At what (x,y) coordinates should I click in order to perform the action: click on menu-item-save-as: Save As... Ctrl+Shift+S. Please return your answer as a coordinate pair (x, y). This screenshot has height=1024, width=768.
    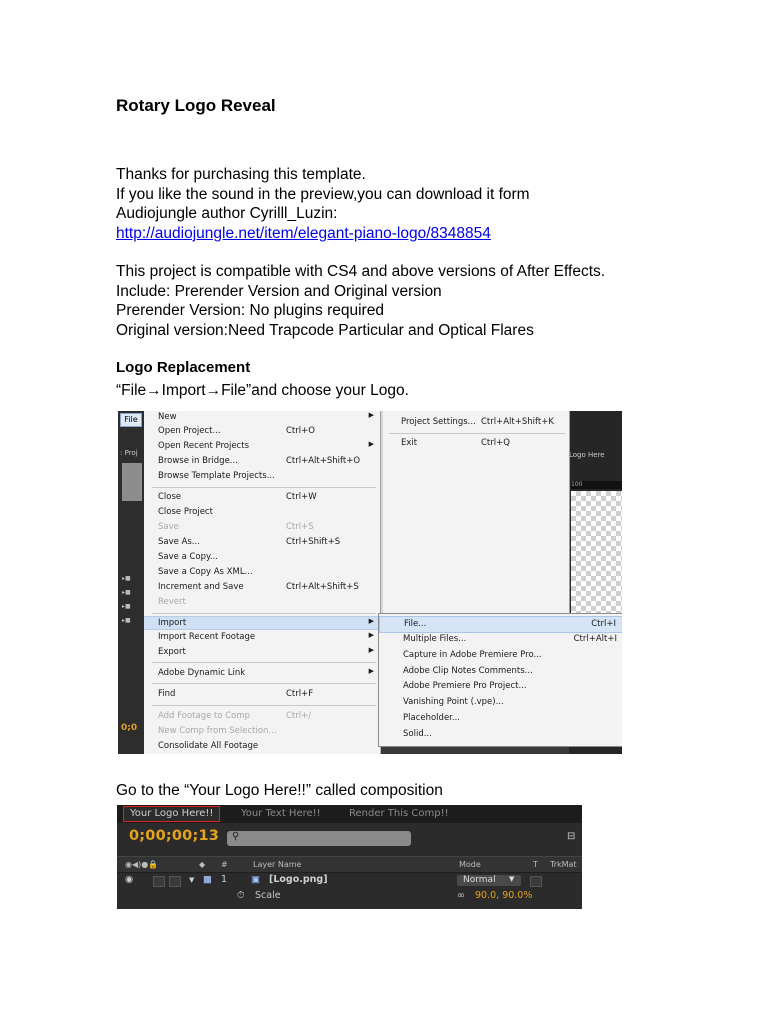
    Looking at the image, I should click on (262, 543).